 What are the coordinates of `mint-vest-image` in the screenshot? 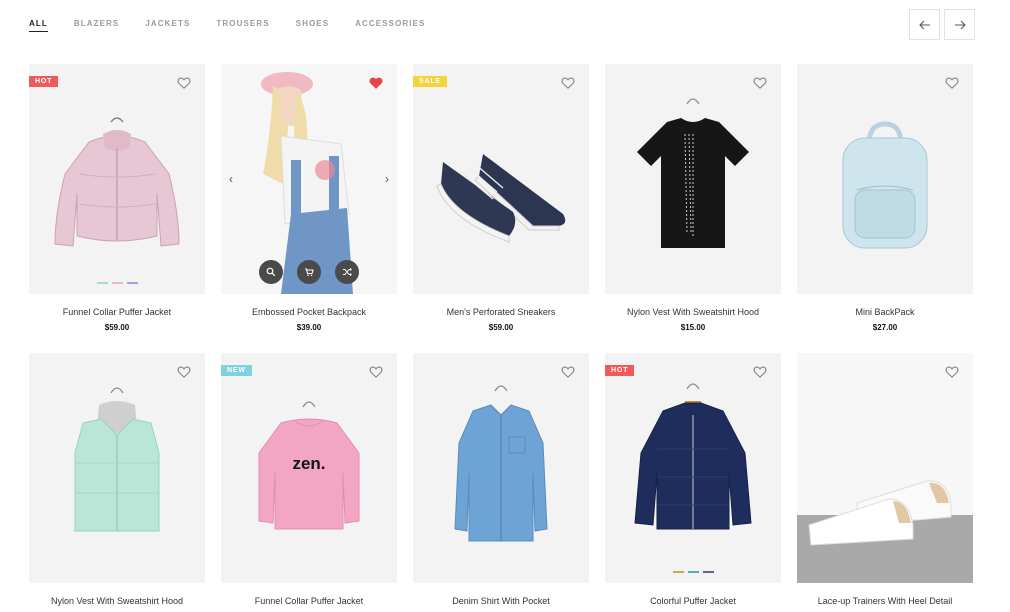 It's located at (117, 459).